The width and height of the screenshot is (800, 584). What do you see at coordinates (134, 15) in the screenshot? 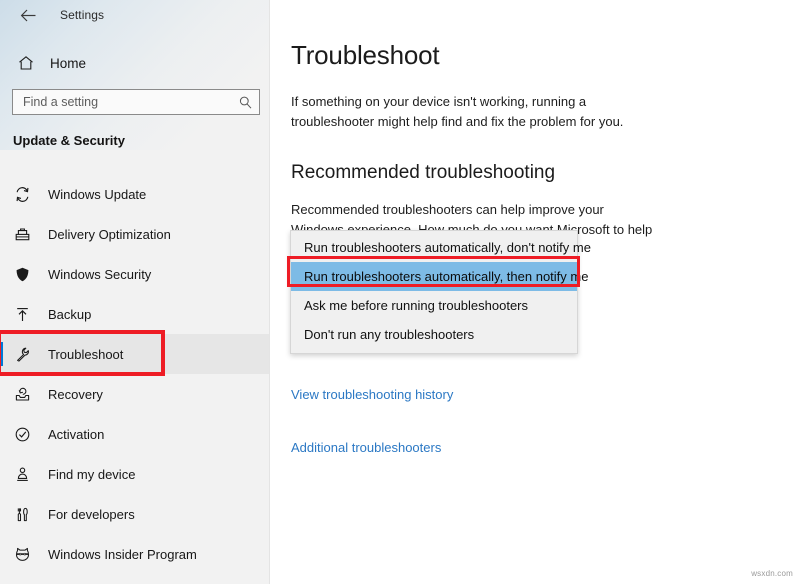
I see `titlebar: Settings` at bounding box center [134, 15].